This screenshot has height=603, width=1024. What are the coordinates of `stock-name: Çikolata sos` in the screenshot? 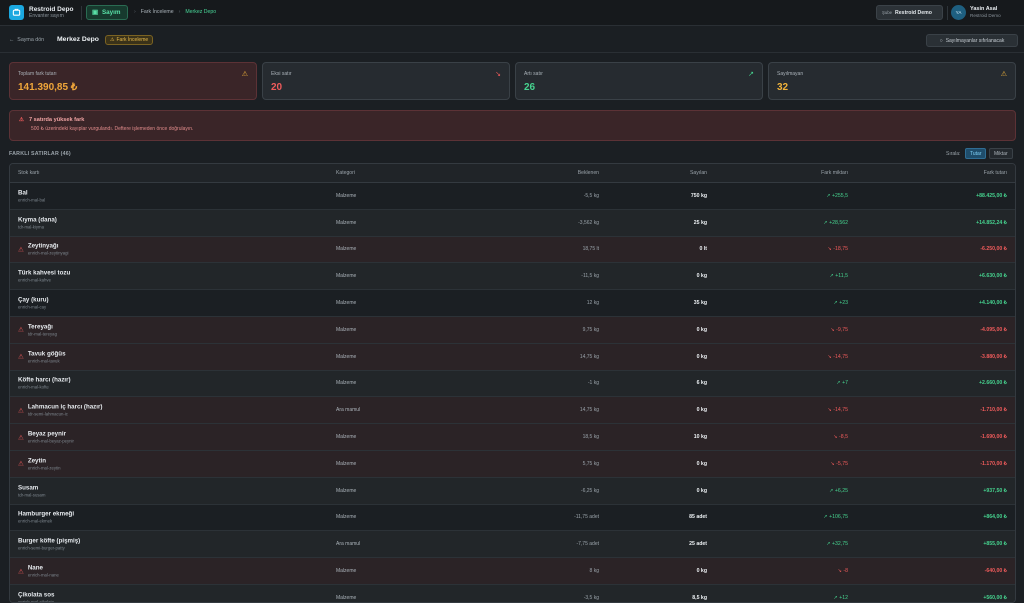 It's located at (36, 595).